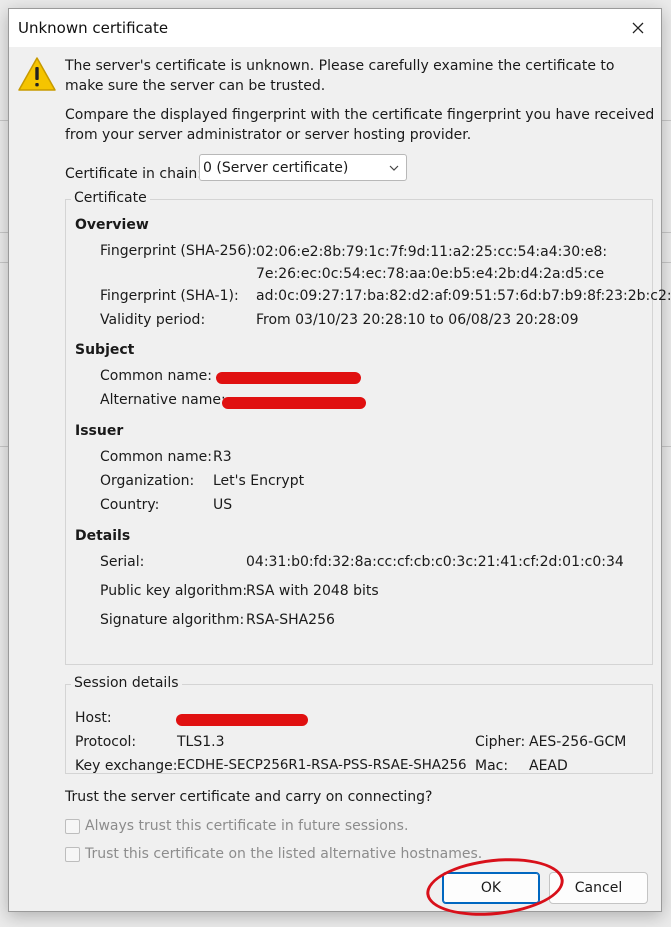 The width and height of the screenshot is (671, 927). Describe the element at coordinates (598, 888) in the screenshot. I see `cancel-button: Cancel` at that location.